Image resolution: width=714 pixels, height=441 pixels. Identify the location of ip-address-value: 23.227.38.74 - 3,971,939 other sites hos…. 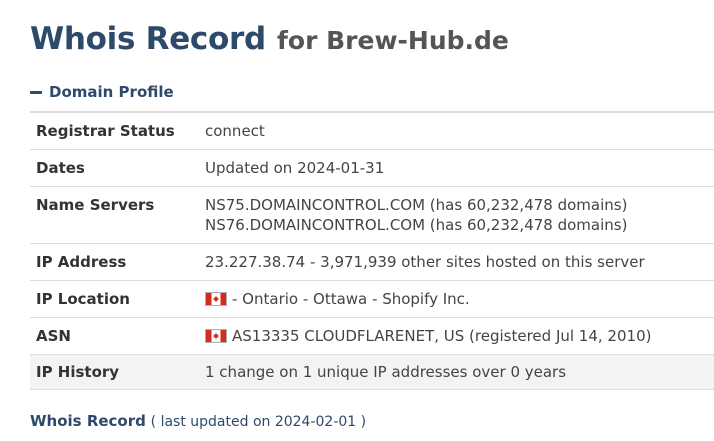
(425, 262).